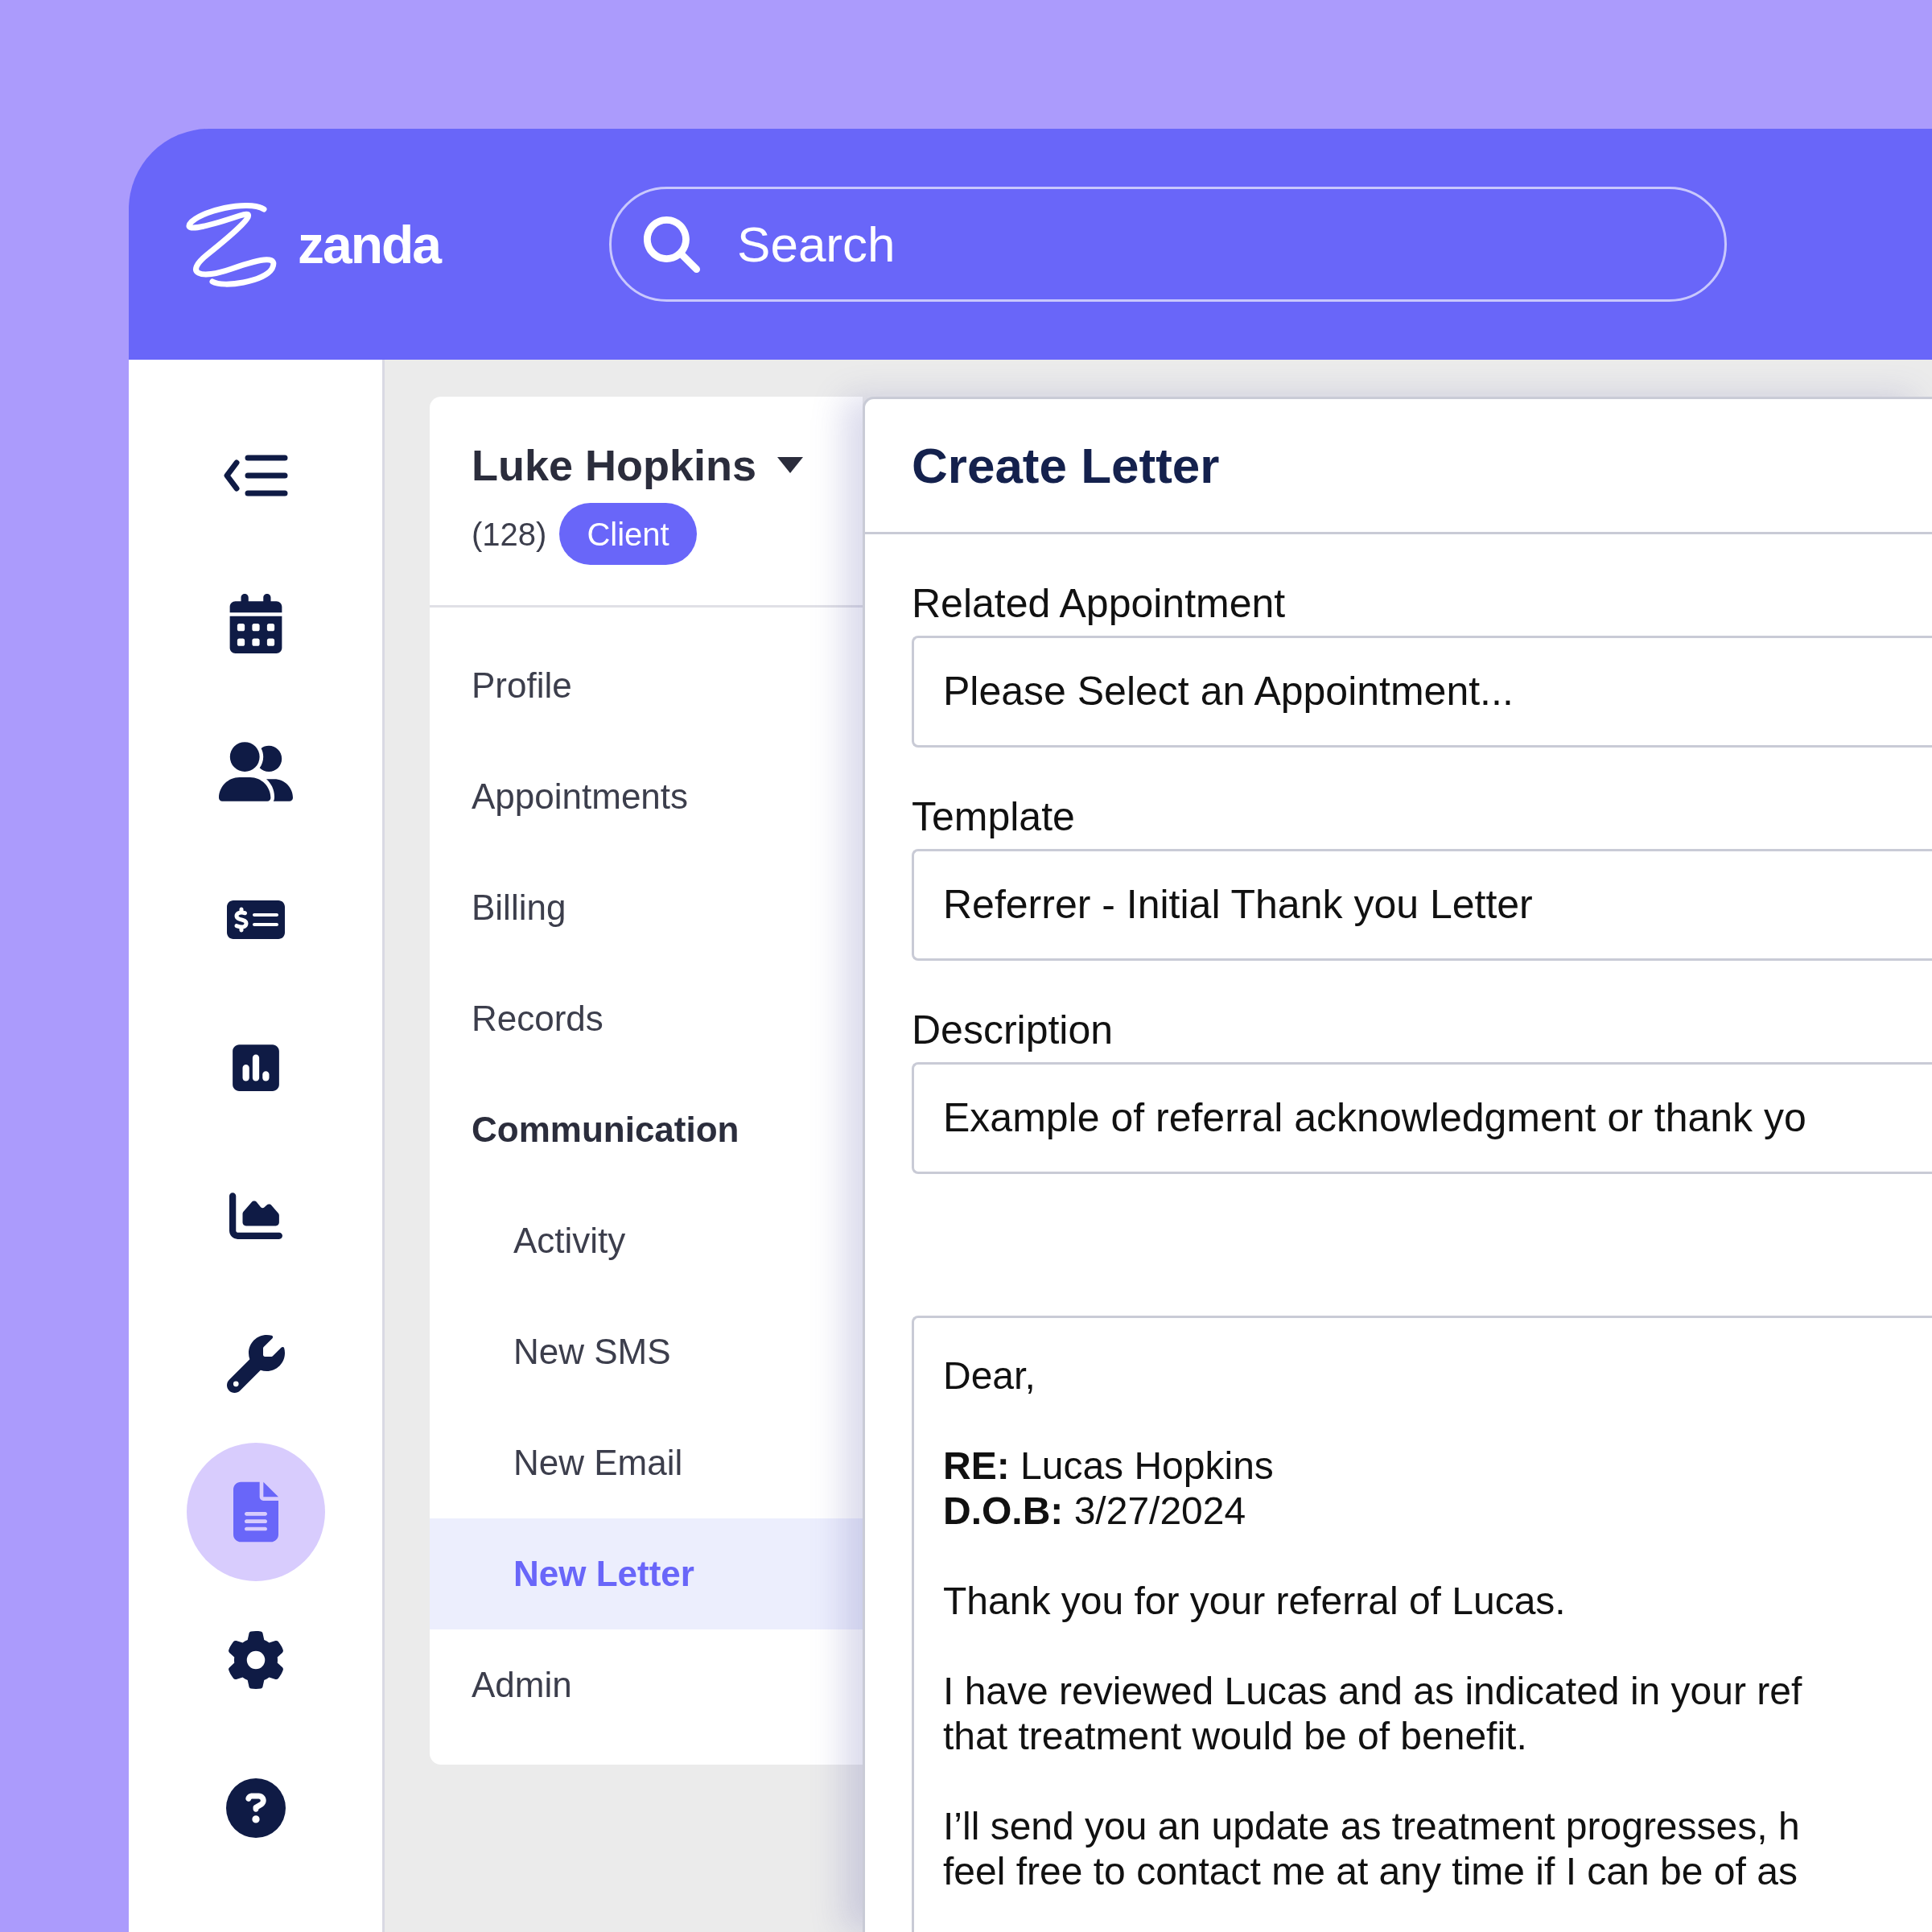 The height and width of the screenshot is (1932, 1932). Describe the element at coordinates (1255, 1601) in the screenshot. I see `letter-paragraph: Thank you for your referral of Lucas.` at that location.